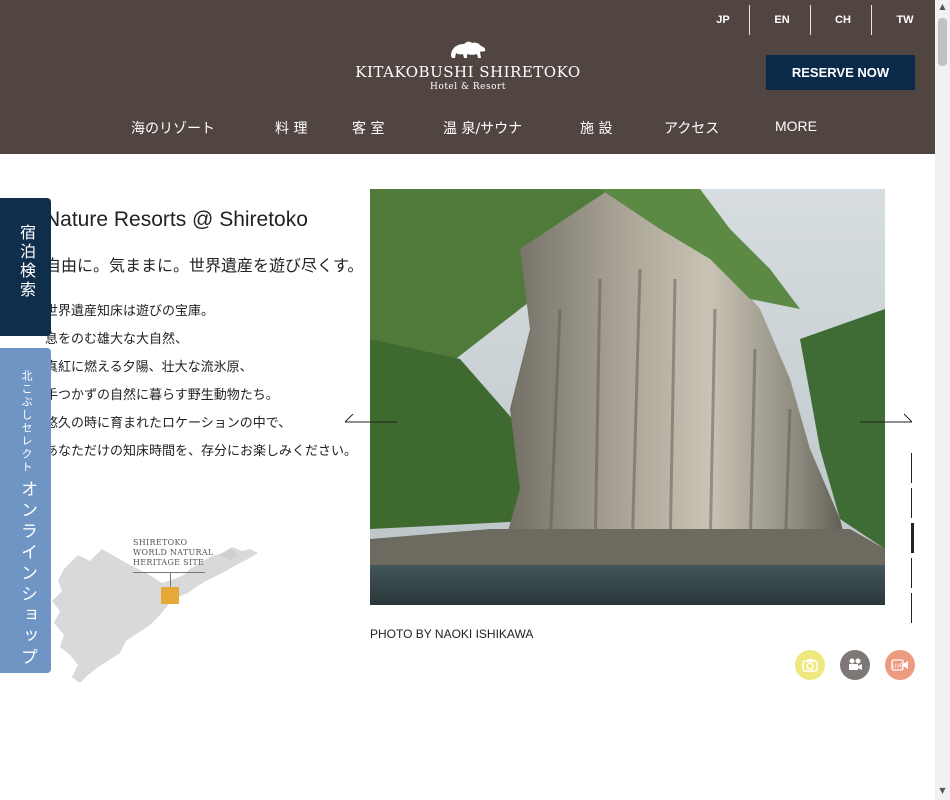 Image resolution: width=950 pixels, height=800 pixels. Describe the element at coordinates (173, 128) in the screenshot. I see `nav-sea-resort: 海のリゾート` at that location.